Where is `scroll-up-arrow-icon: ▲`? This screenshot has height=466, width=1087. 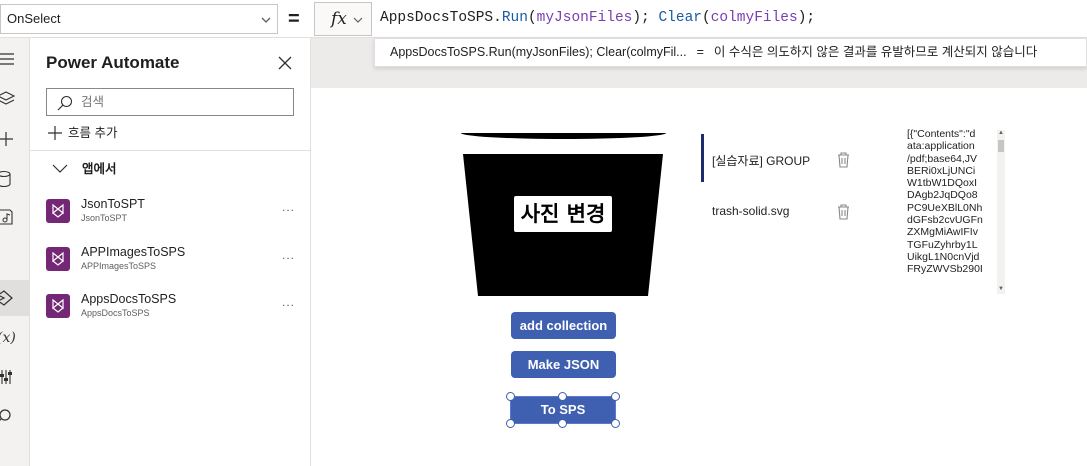 scroll-up-arrow-icon: ▲ is located at coordinates (1001, 133).